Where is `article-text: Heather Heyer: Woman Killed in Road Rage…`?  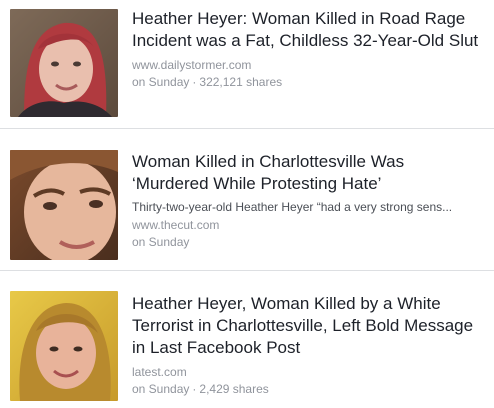 article-text: Heather Heyer: Woman Killed in Road Rage… is located at coordinates (306, 49).